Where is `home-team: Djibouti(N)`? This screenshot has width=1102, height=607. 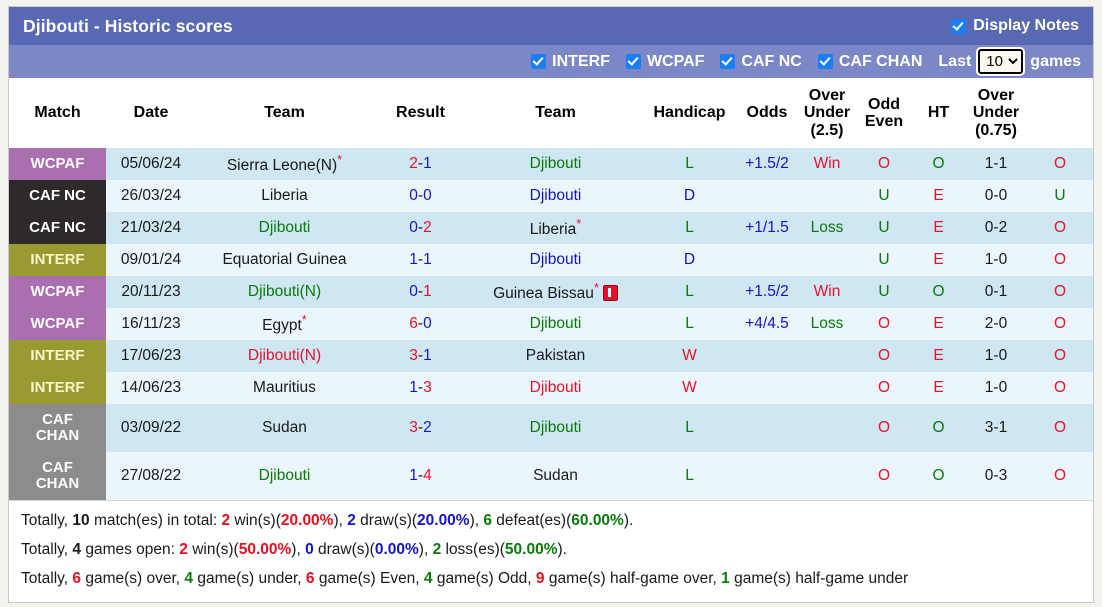 home-team: Djibouti(N) is located at coordinates (284, 292).